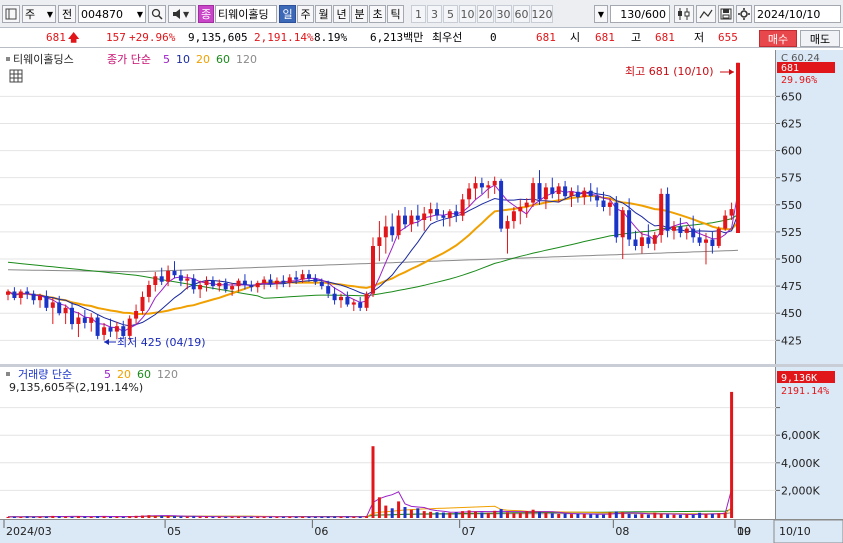 The height and width of the screenshot is (543, 843). What do you see at coordinates (778, 38) in the screenshot?
I see `buy-button: 매수` at bounding box center [778, 38].